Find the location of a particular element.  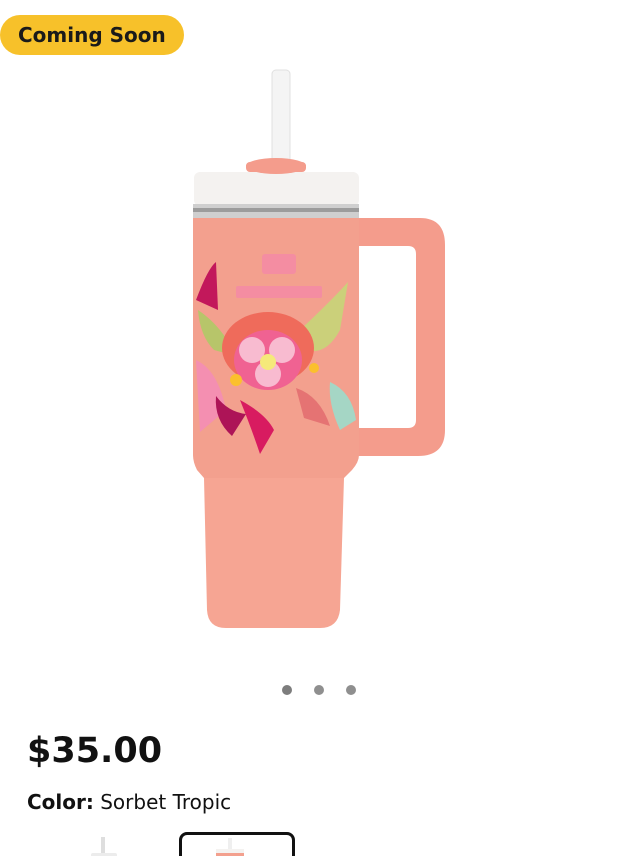

coming-soon-badge: Coming Soon is located at coordinates (92, 35).